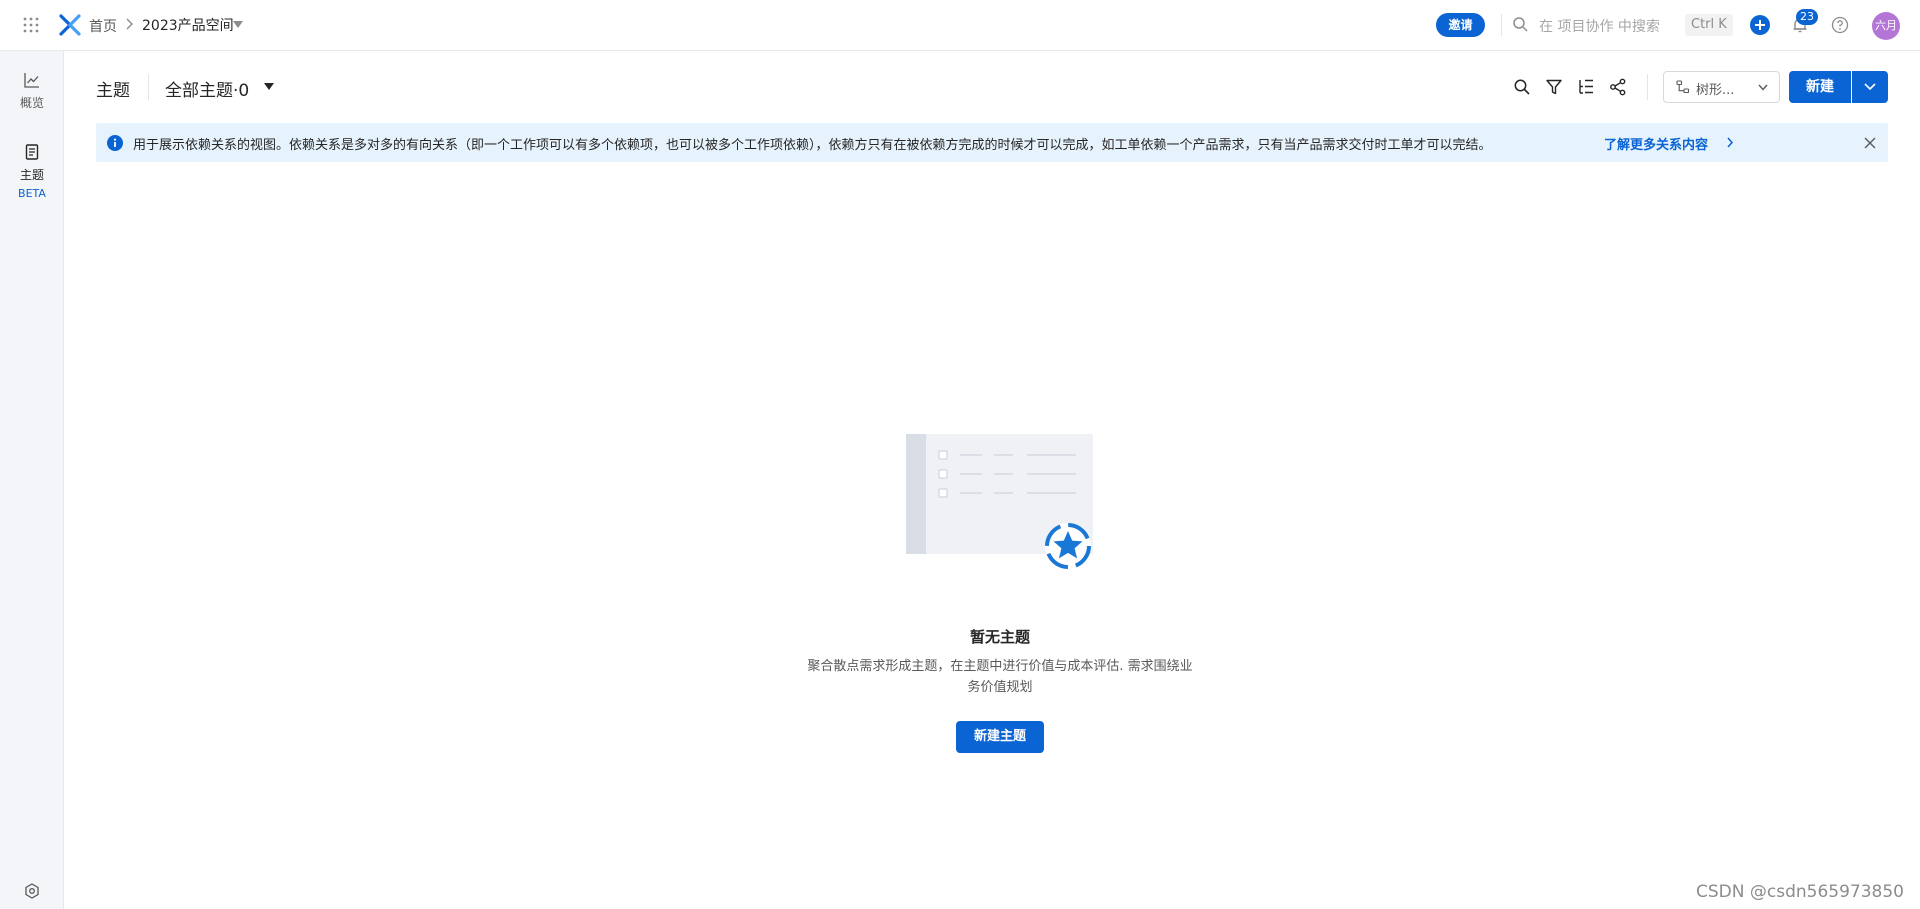  Describe the element at coordinates (31, 103) in the screenshot. I see `sidebar-item-label: 概览` at that location.